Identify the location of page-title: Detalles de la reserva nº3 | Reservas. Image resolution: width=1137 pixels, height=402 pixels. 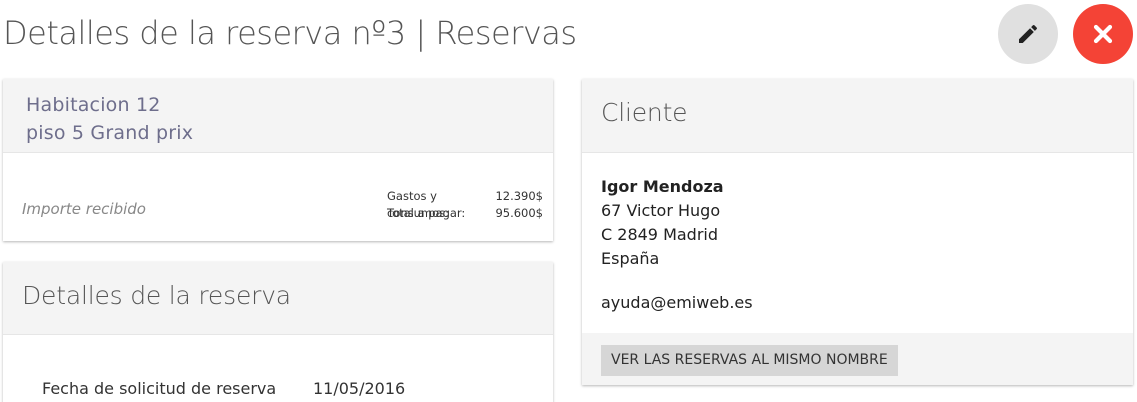
(290, 33).